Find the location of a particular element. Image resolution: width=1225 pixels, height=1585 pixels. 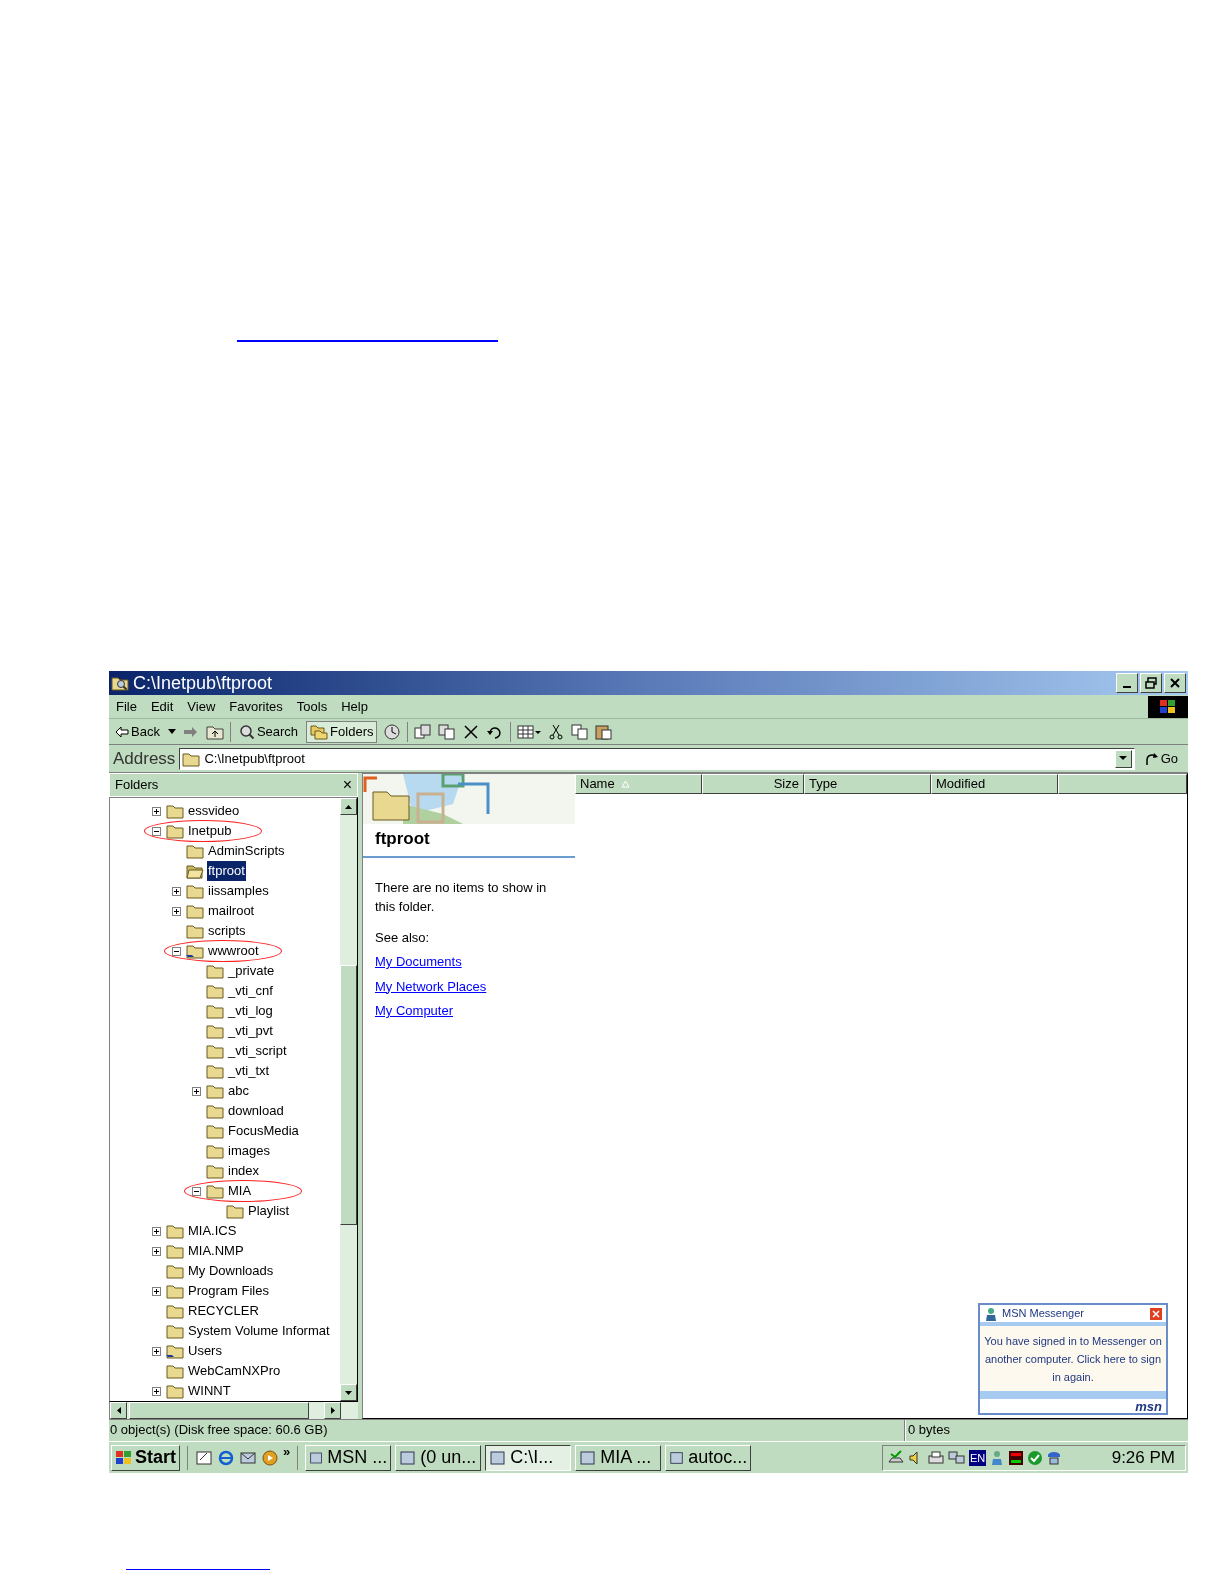

restore-button is located at coordinates (1151, 683).